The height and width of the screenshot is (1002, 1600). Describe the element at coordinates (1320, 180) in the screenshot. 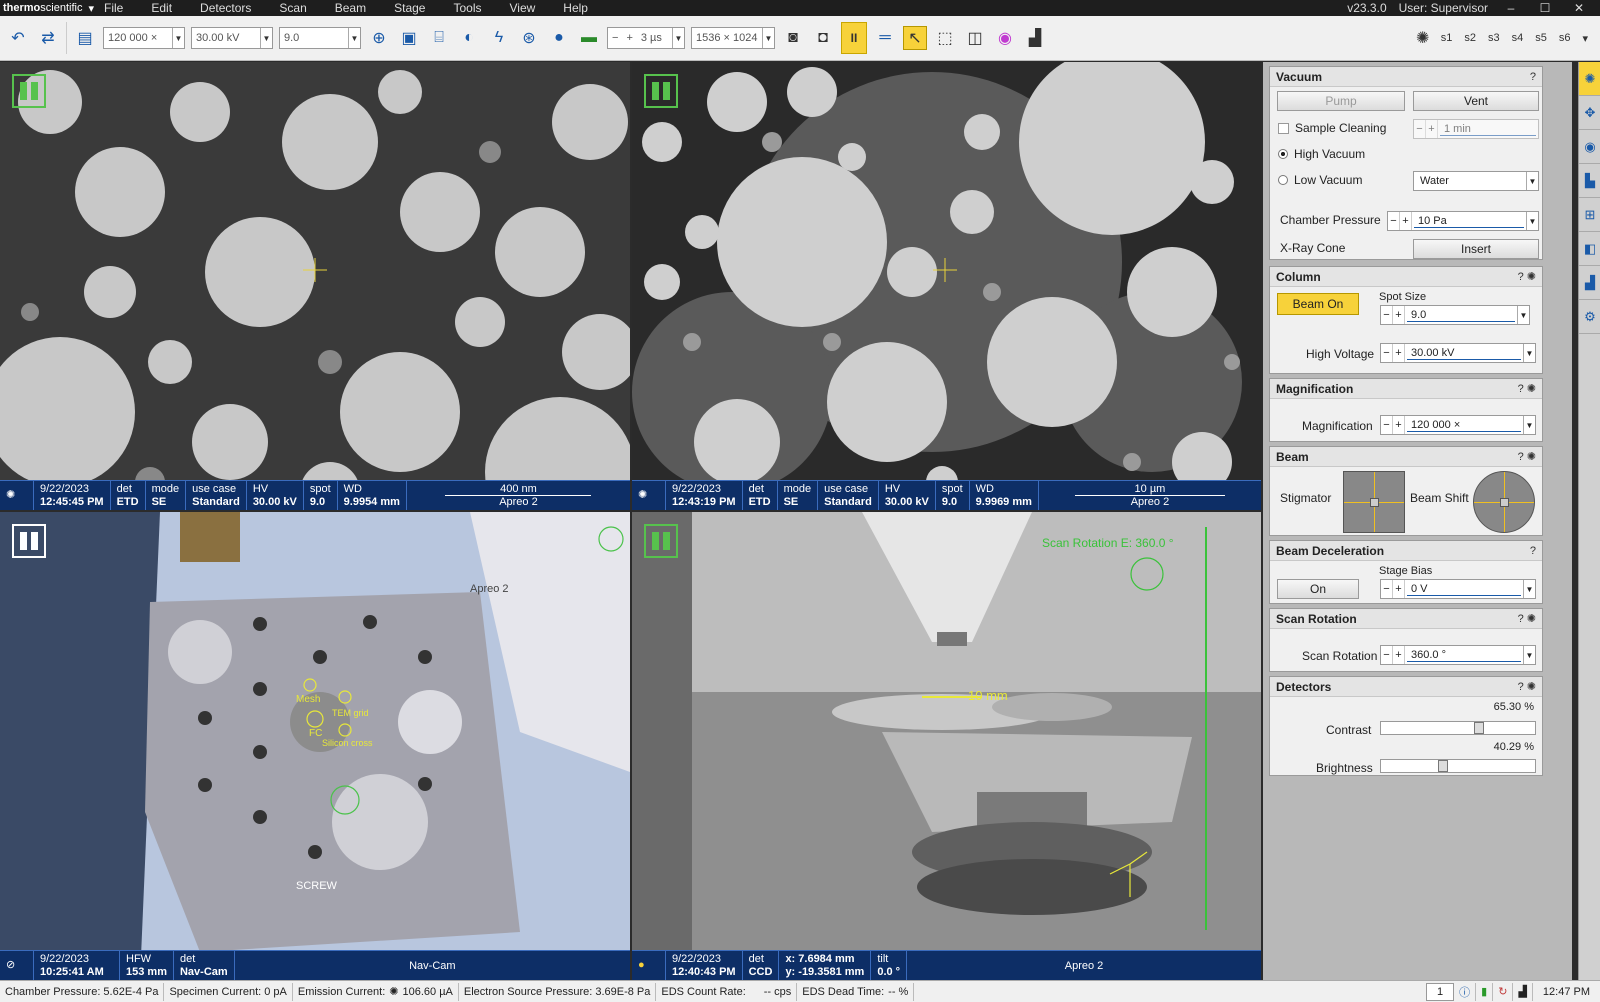

I see `low-vacuum-row: Low Vacuum` at that location.